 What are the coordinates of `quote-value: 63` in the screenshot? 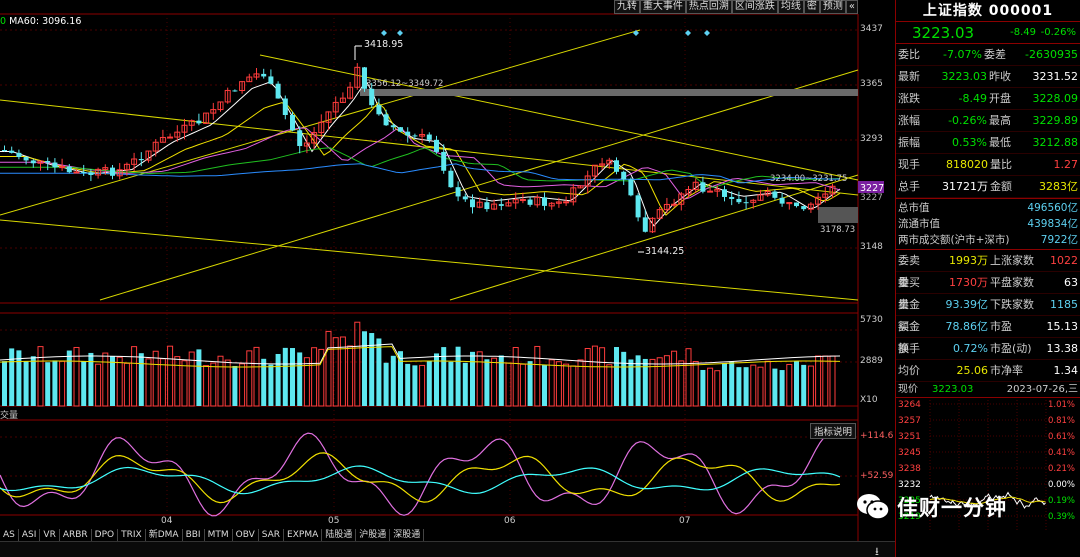 It's located at (1071, 282).